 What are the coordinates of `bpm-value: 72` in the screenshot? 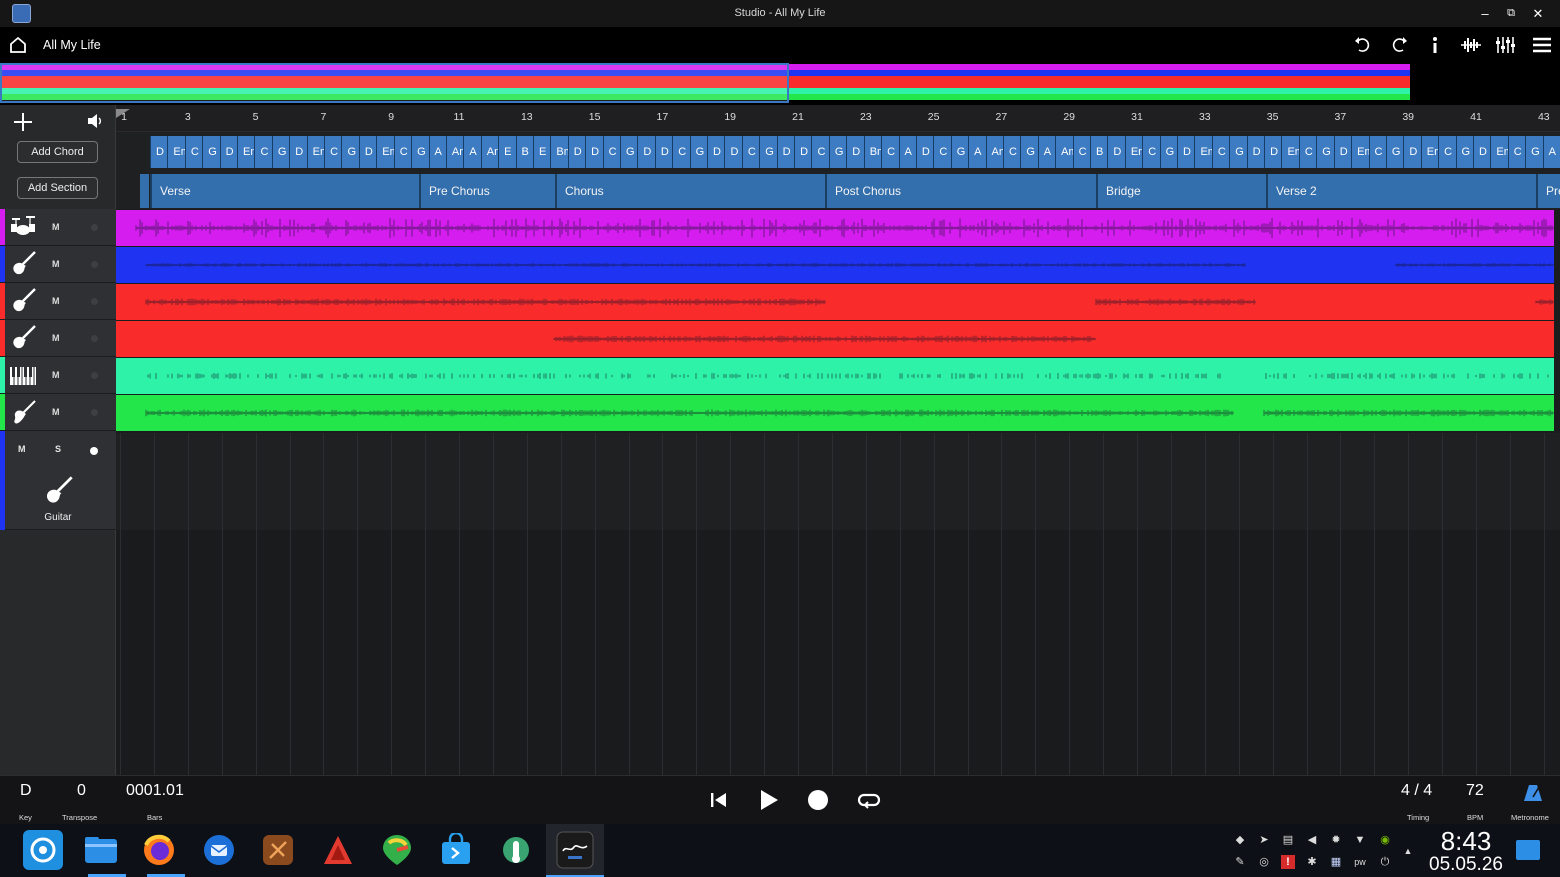 It's located at (1475, 791).